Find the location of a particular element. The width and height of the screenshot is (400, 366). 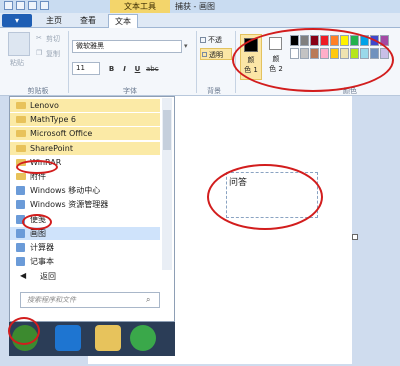

tab-home: 主页 is located at coordinates (54, 21).